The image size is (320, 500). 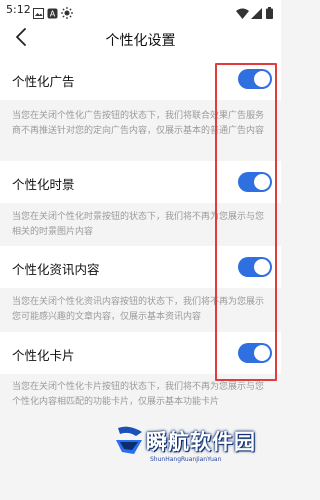 What do you see at coordinates (130, 442) in the screenshot?
I see `watermark-logo-icon` at bounding box center [130, 442].